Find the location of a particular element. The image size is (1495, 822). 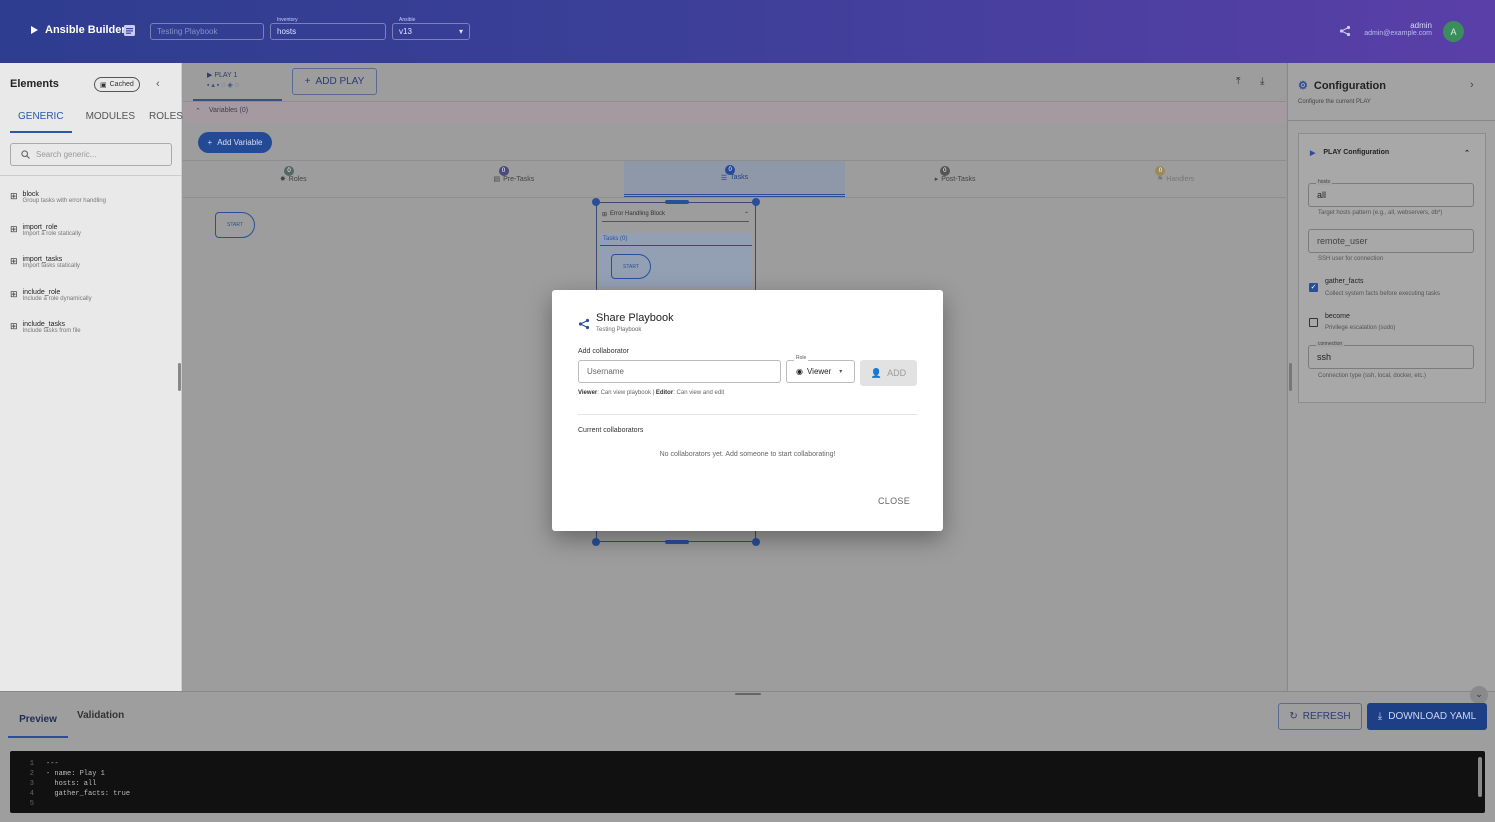

play-tab-label: PLAY 1 is located at coordinates (226, 75).